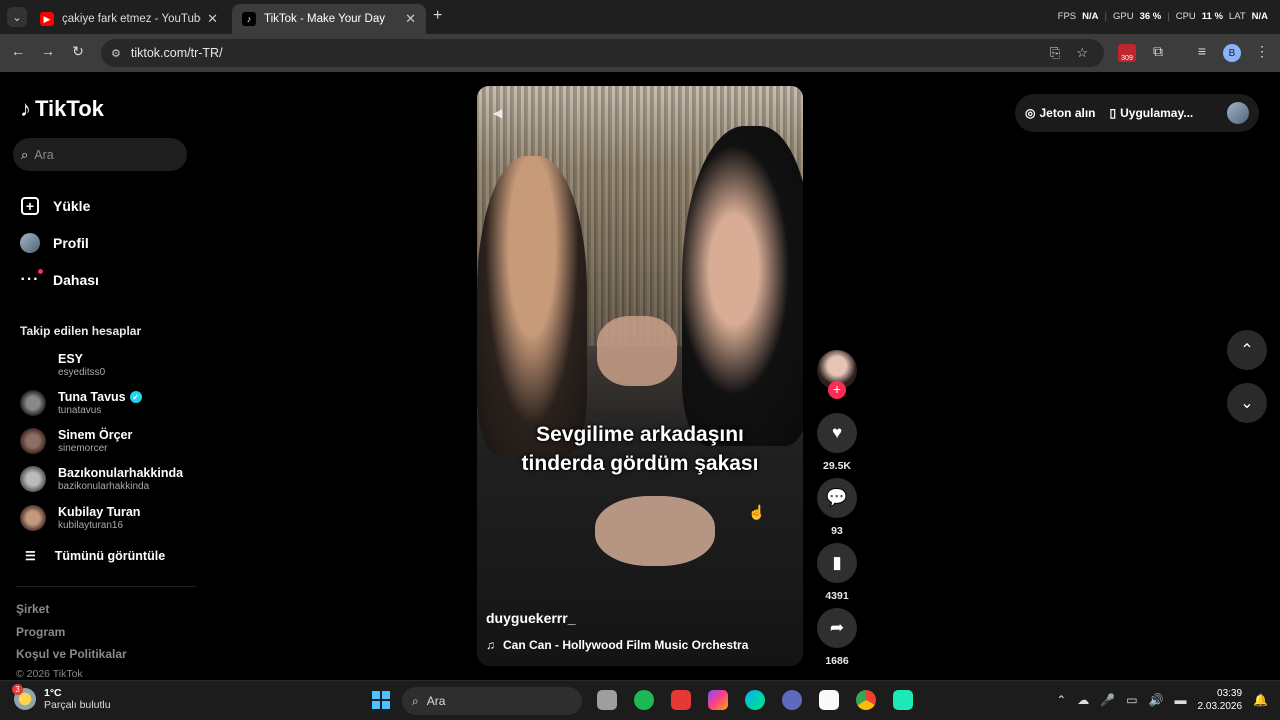 The height and width of the screenshot is (720, 1280). What do you see at coordinates (62, 109) in the screenshot?
I see `tiktok-logo: ♪ TikTok` at bounding box center [62, 109].